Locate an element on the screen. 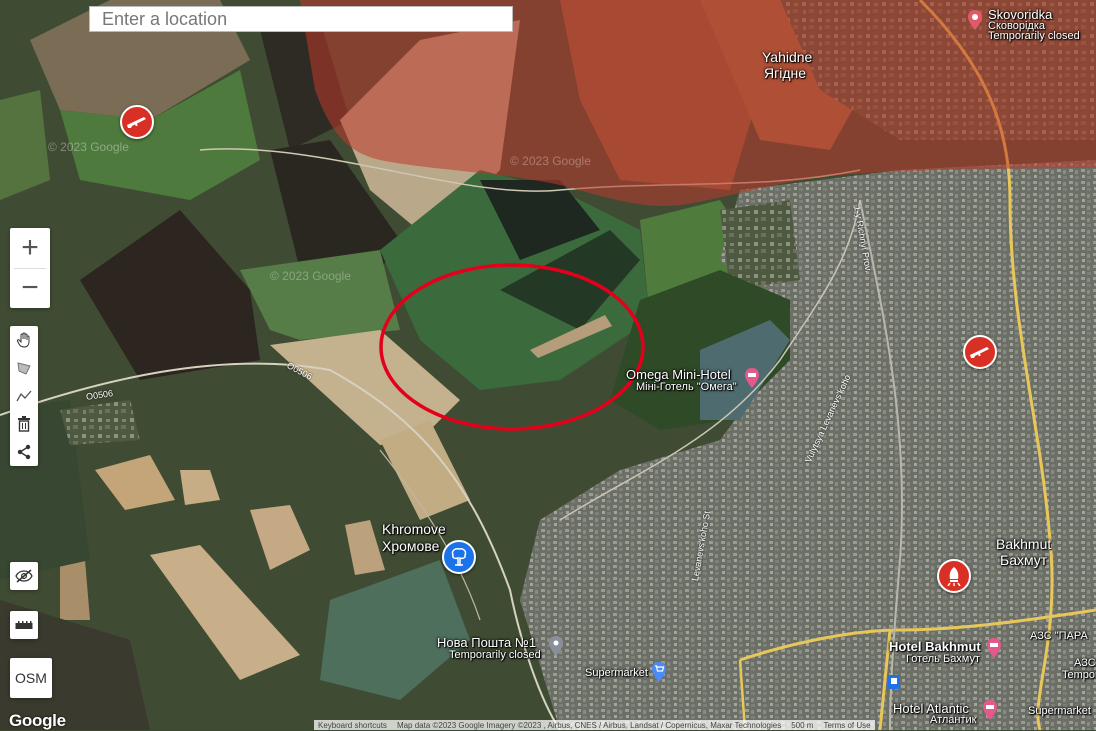  place-label-khromove: Khromove is located at coordinates (414, 529).